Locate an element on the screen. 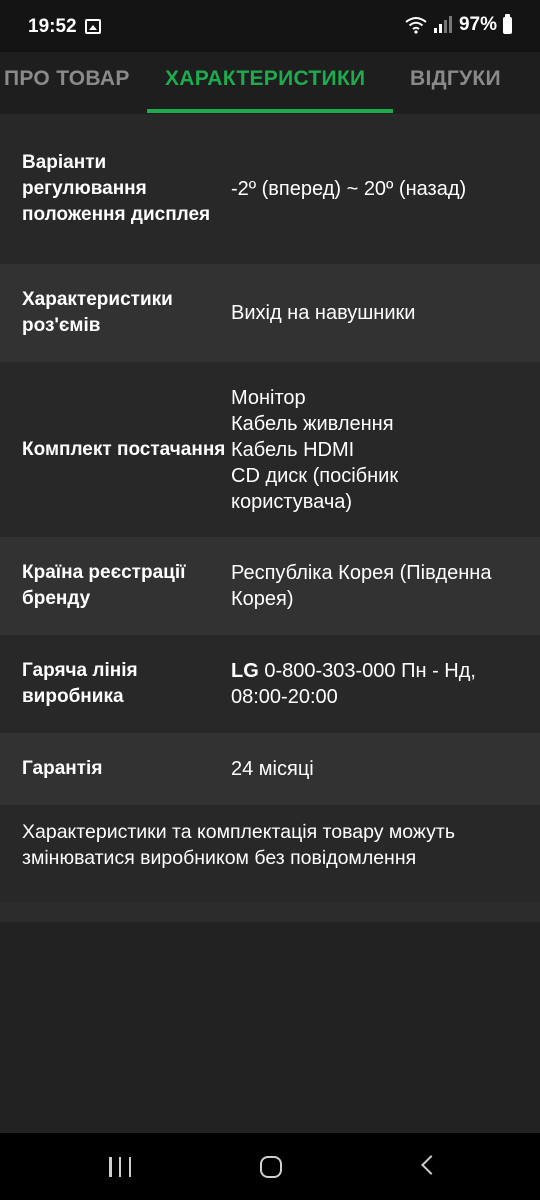  recents-icon is located at coordinates (120, 1167).